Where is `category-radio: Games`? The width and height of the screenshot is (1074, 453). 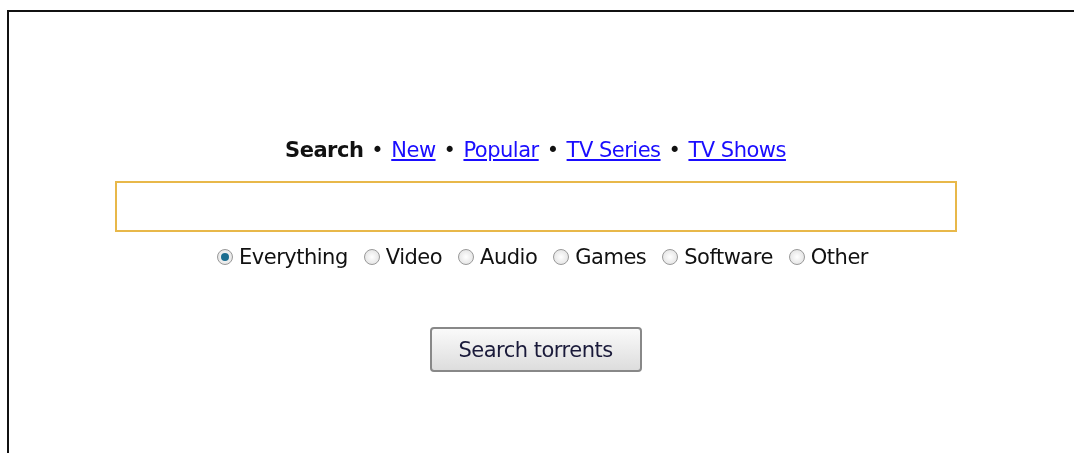 category-radio: Games is located at coordinates (600, 257).